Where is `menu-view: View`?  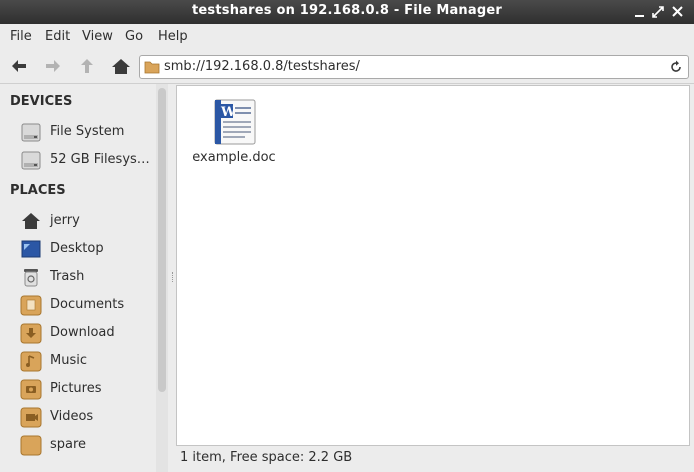 menu-view: View is located at coordinates (97, 36).